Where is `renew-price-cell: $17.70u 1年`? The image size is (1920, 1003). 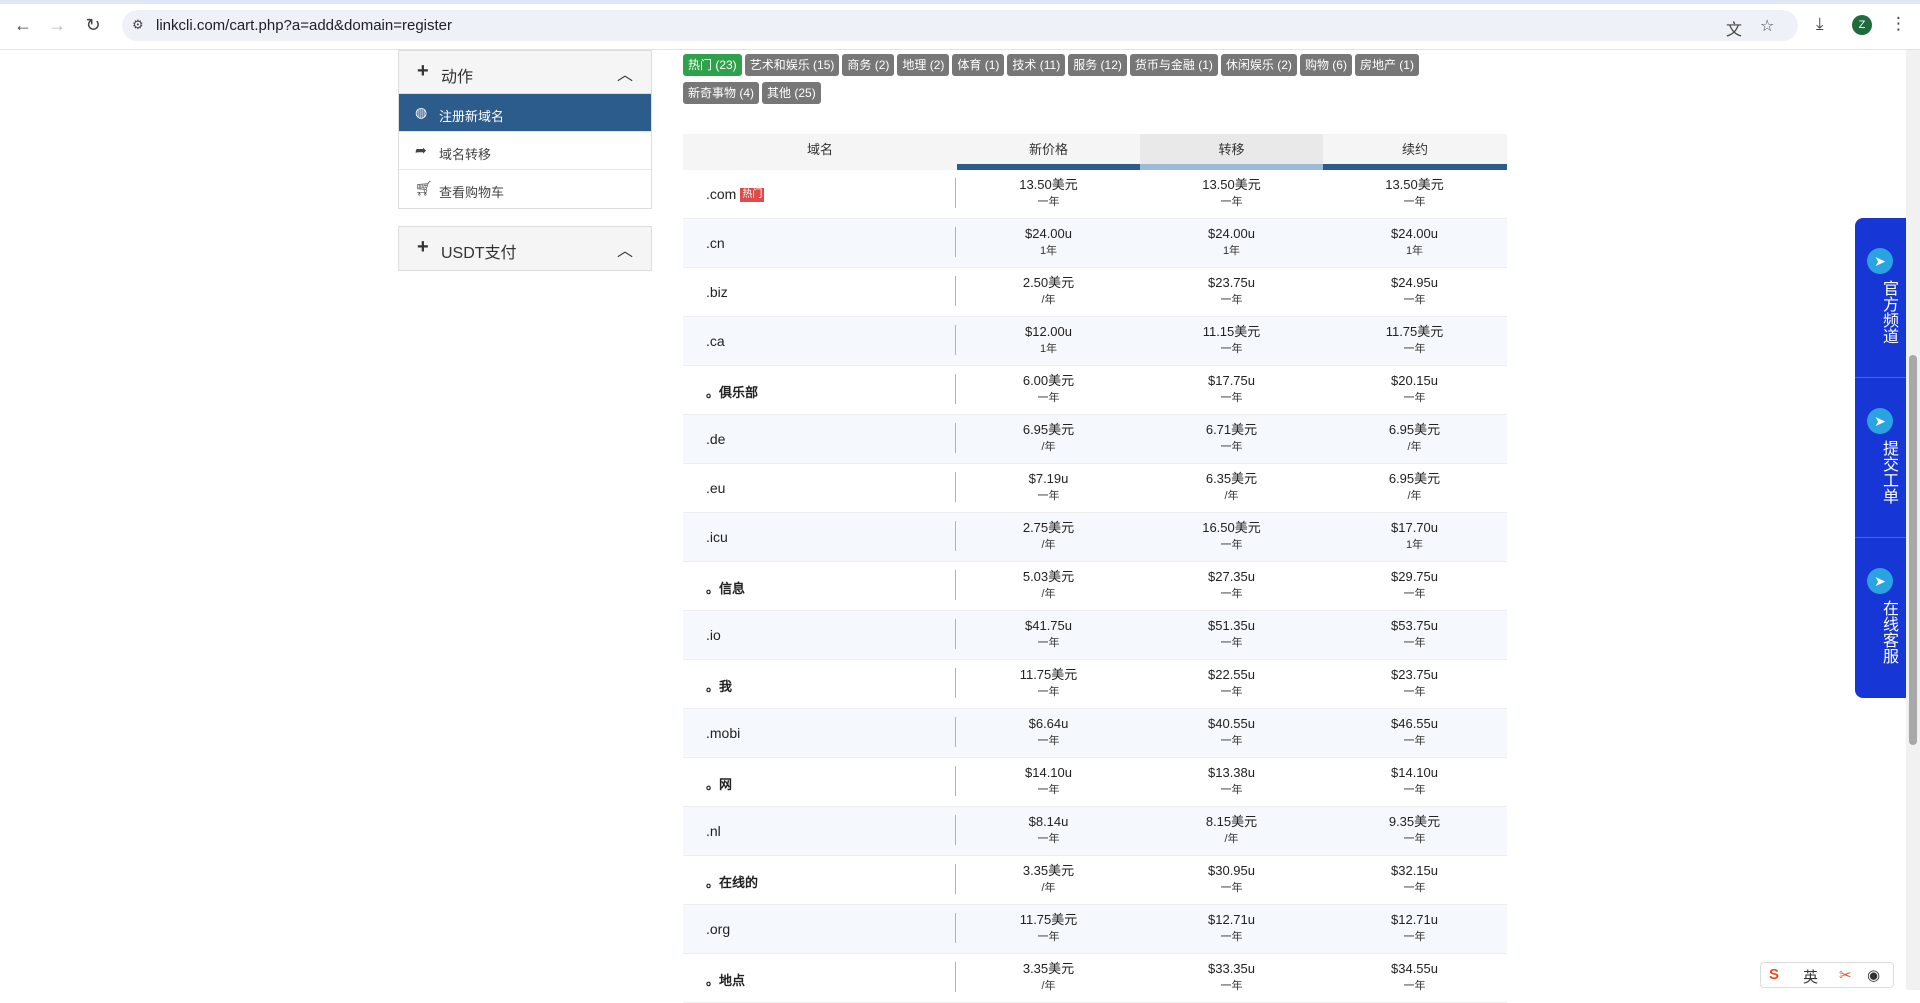 renew-price-cell: $17.70u 1年 is located at coordinates (1414, 536).